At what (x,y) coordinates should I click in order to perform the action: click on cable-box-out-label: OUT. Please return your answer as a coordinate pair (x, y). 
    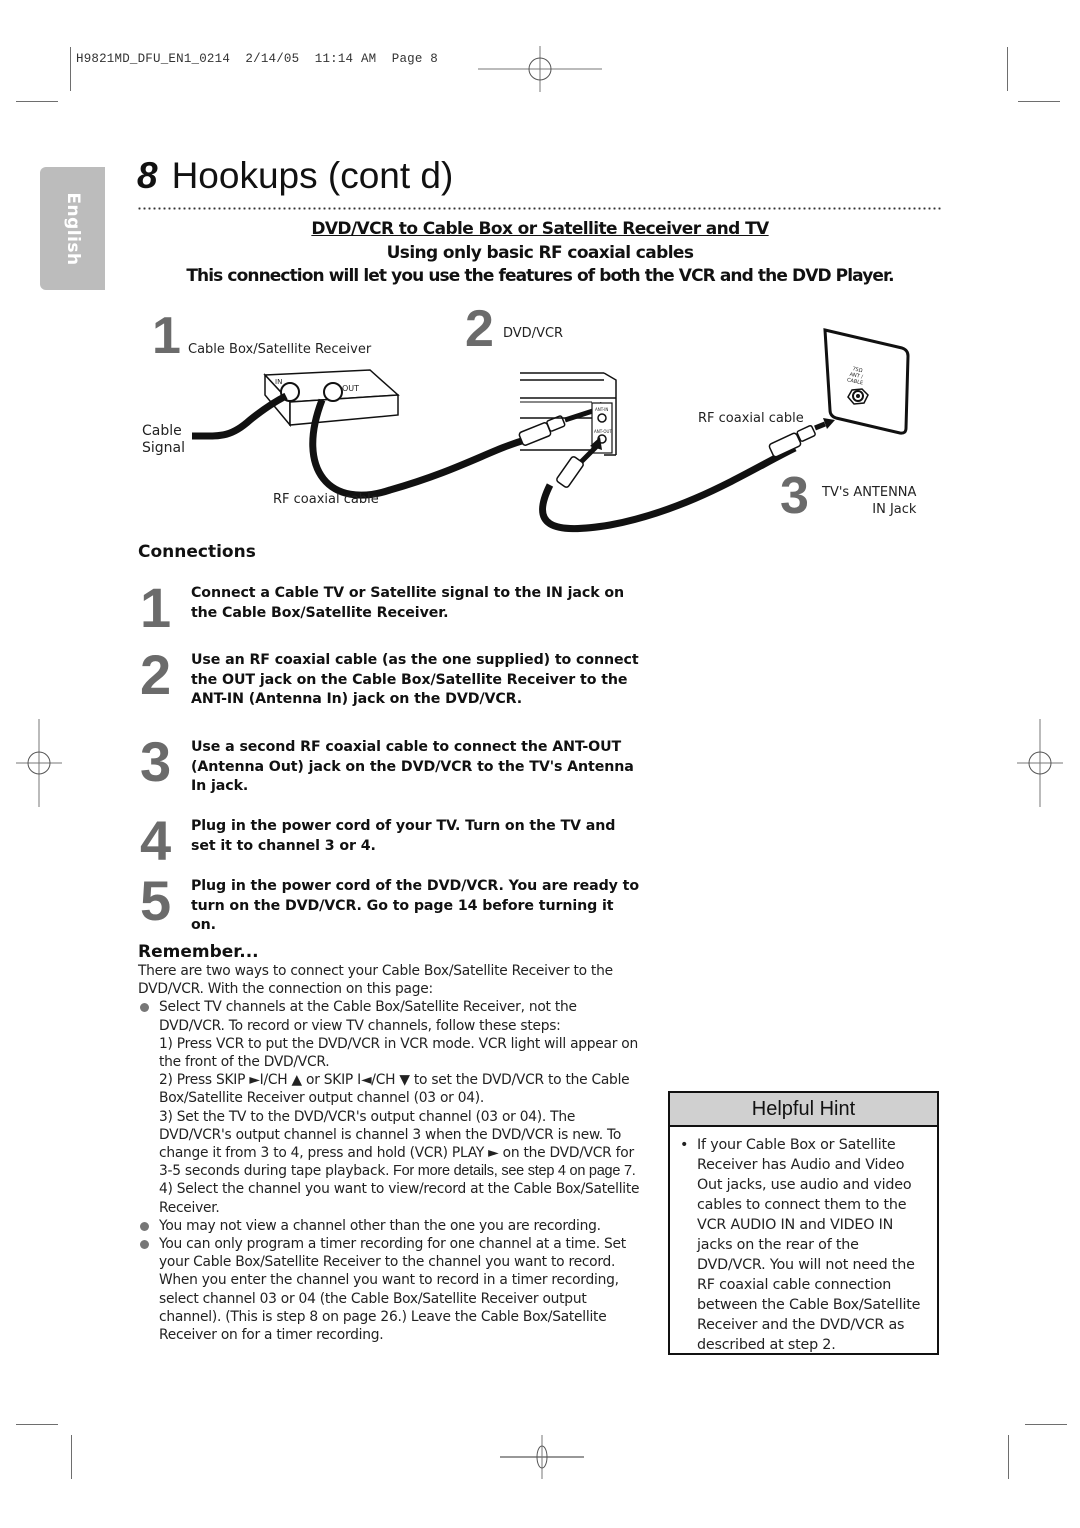
    Looking at the image, I should click on (351, 388).